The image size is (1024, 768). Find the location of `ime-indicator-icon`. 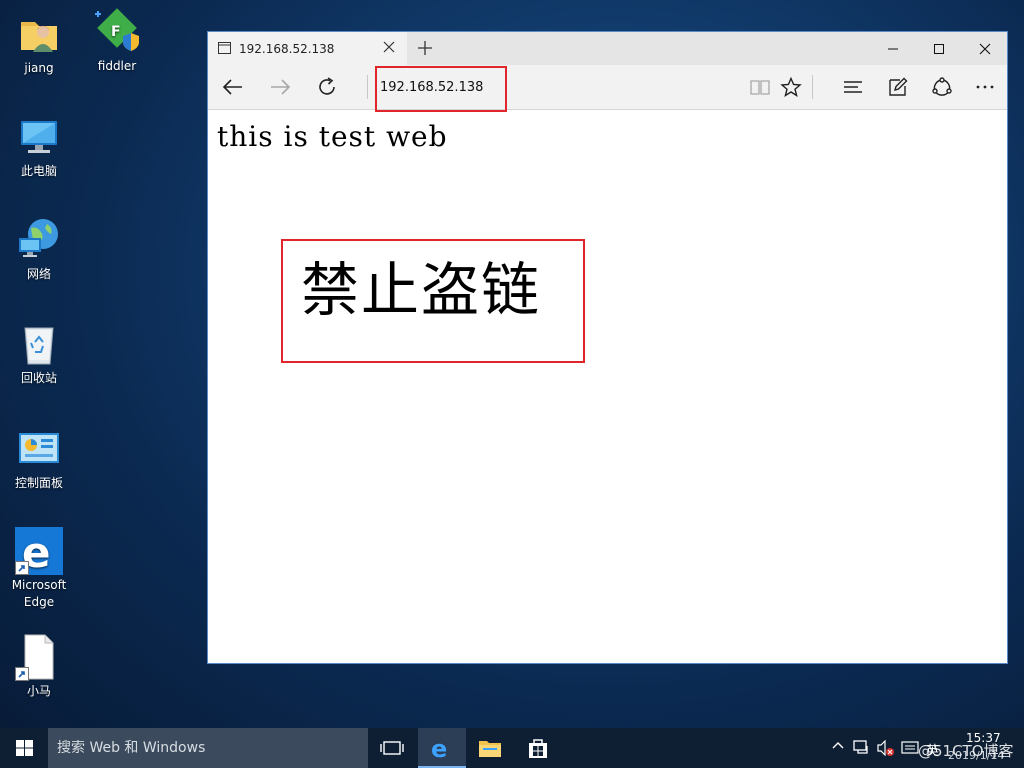

ime-indicator-icon is located at coordinates (910, 748).